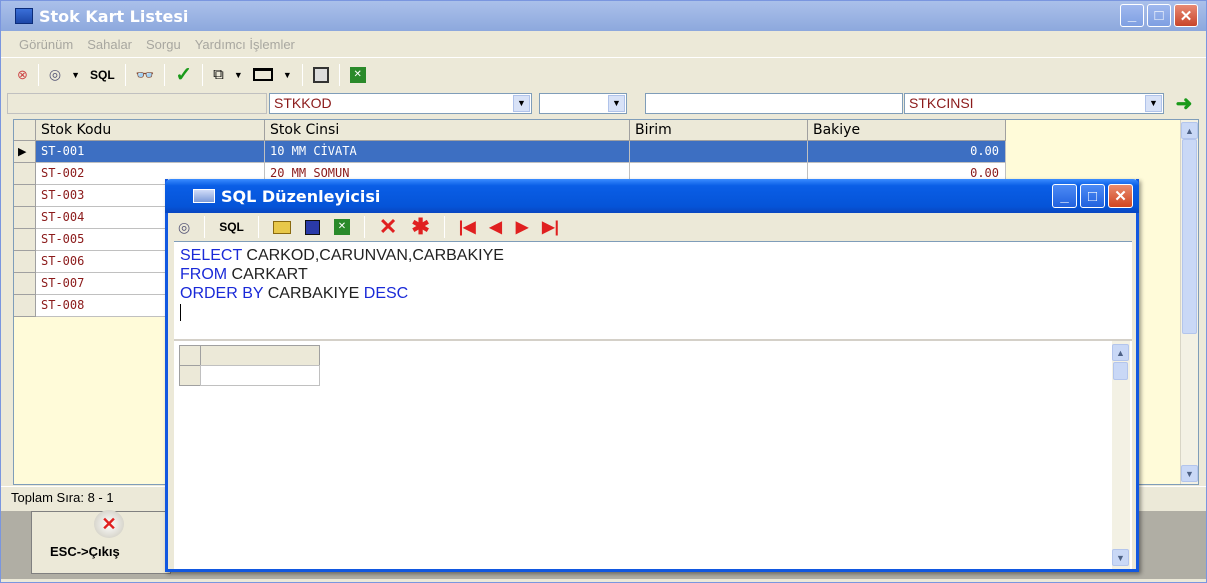  Describe the element at coordinates (603, 44) in the screenshot. I see `menu-bar: Görünüm Sahalar Sorgu Yardımcı İşlemler` at that location.